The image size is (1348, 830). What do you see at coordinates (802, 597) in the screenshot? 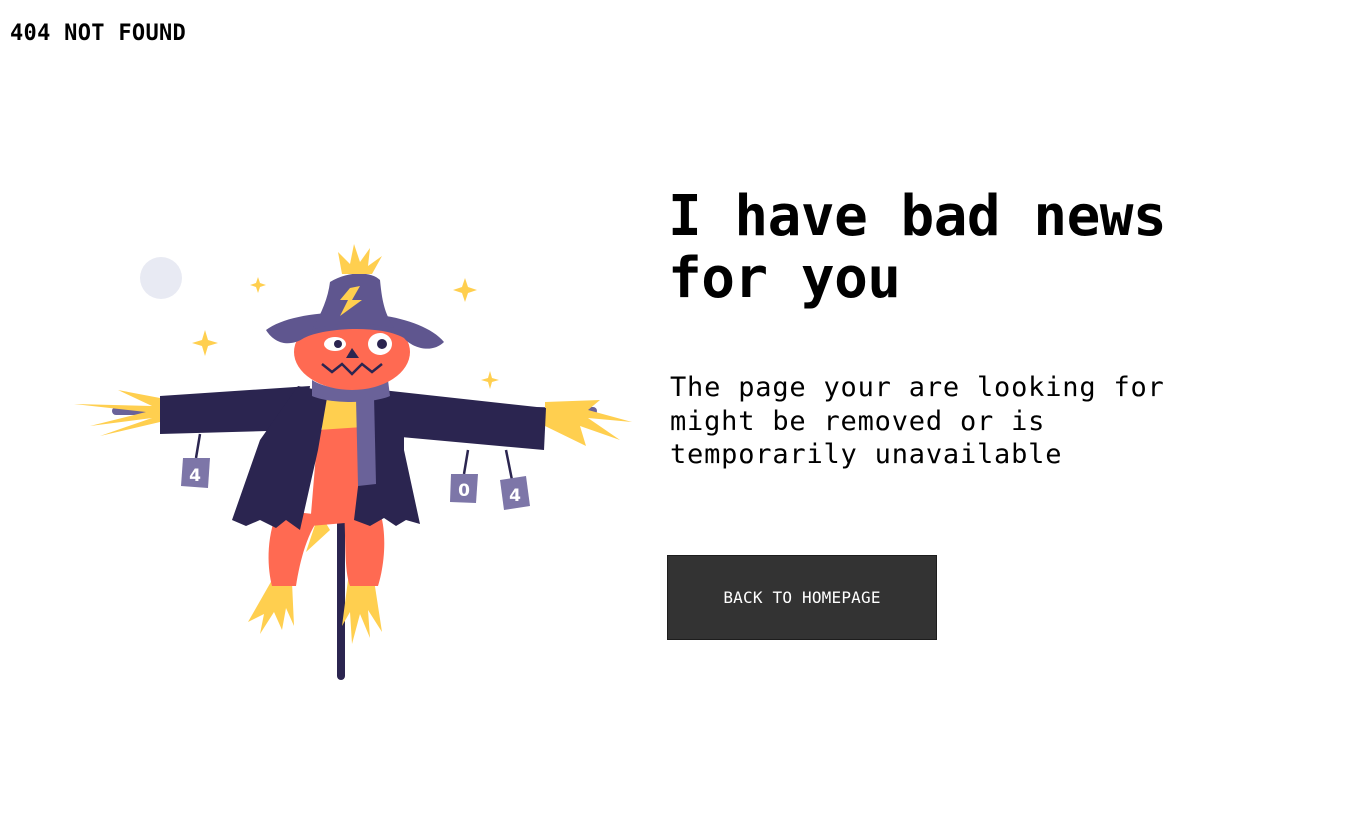
I see `back-to-homepage-button: BACK TO HOMEPAGE` at bounding box center [802, 597].